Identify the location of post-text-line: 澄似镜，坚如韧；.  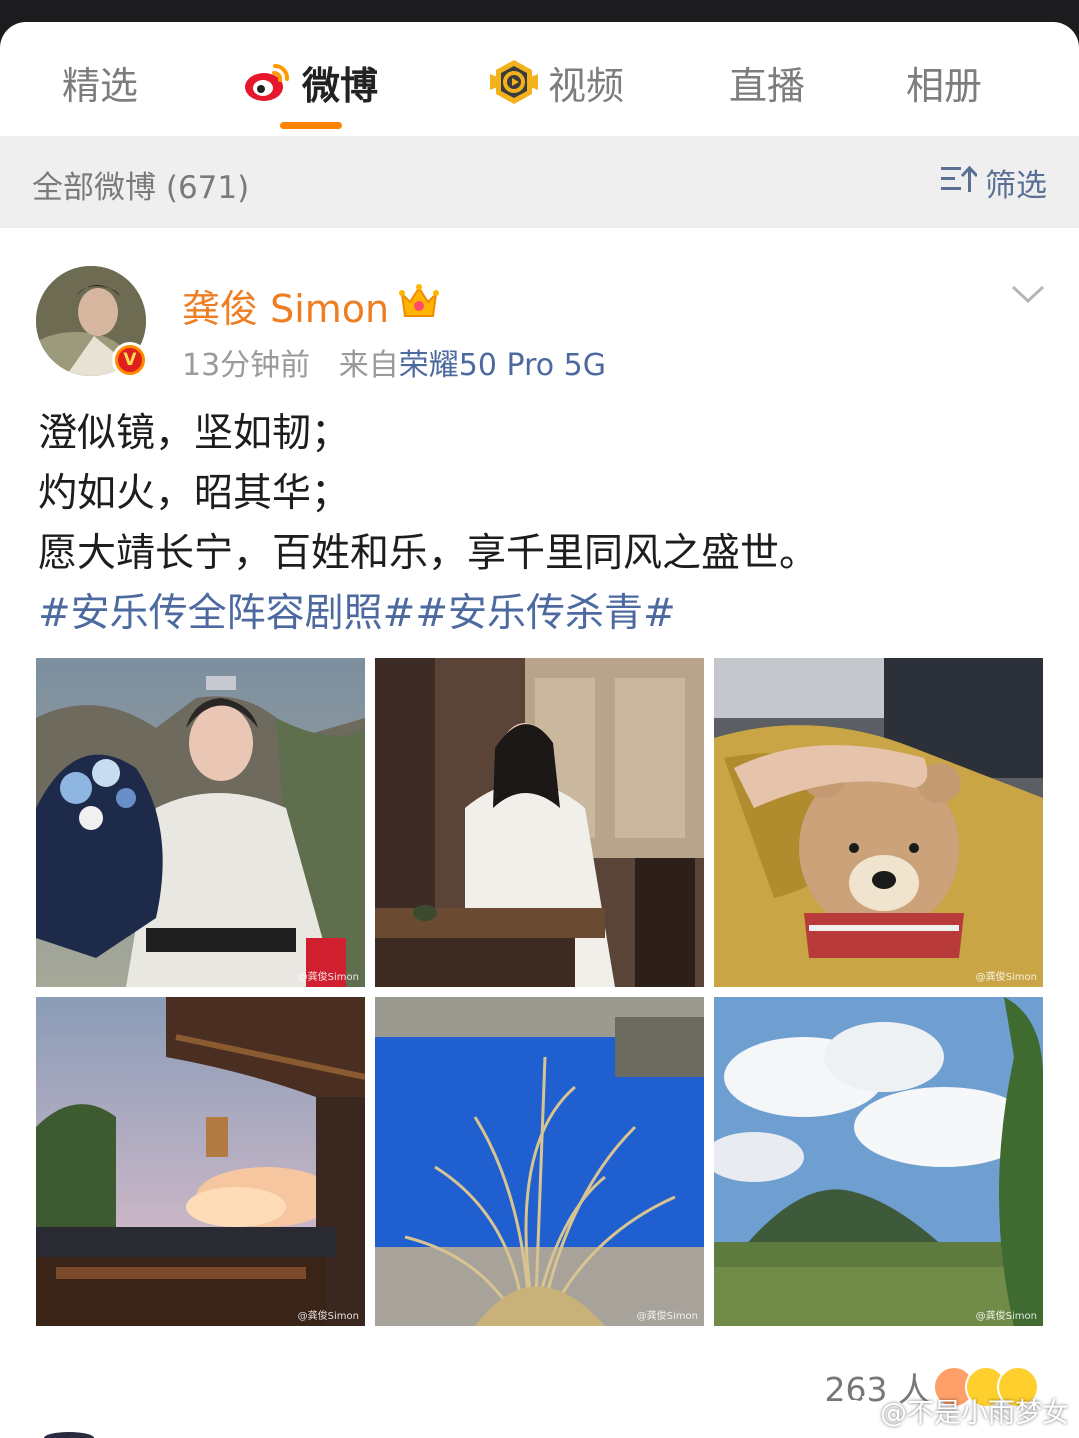
(194, 433).